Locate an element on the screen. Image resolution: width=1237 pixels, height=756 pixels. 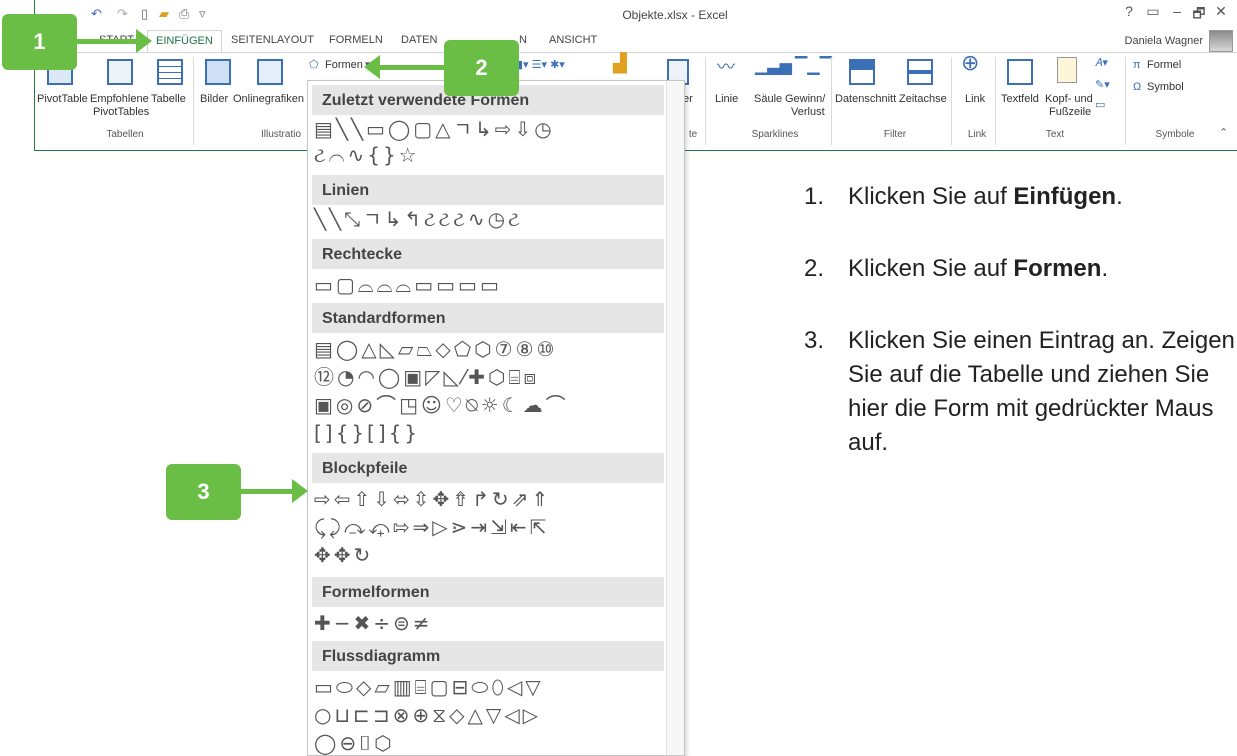
sparkline-line-icon: 〰 is located at coordinates (726, 67).